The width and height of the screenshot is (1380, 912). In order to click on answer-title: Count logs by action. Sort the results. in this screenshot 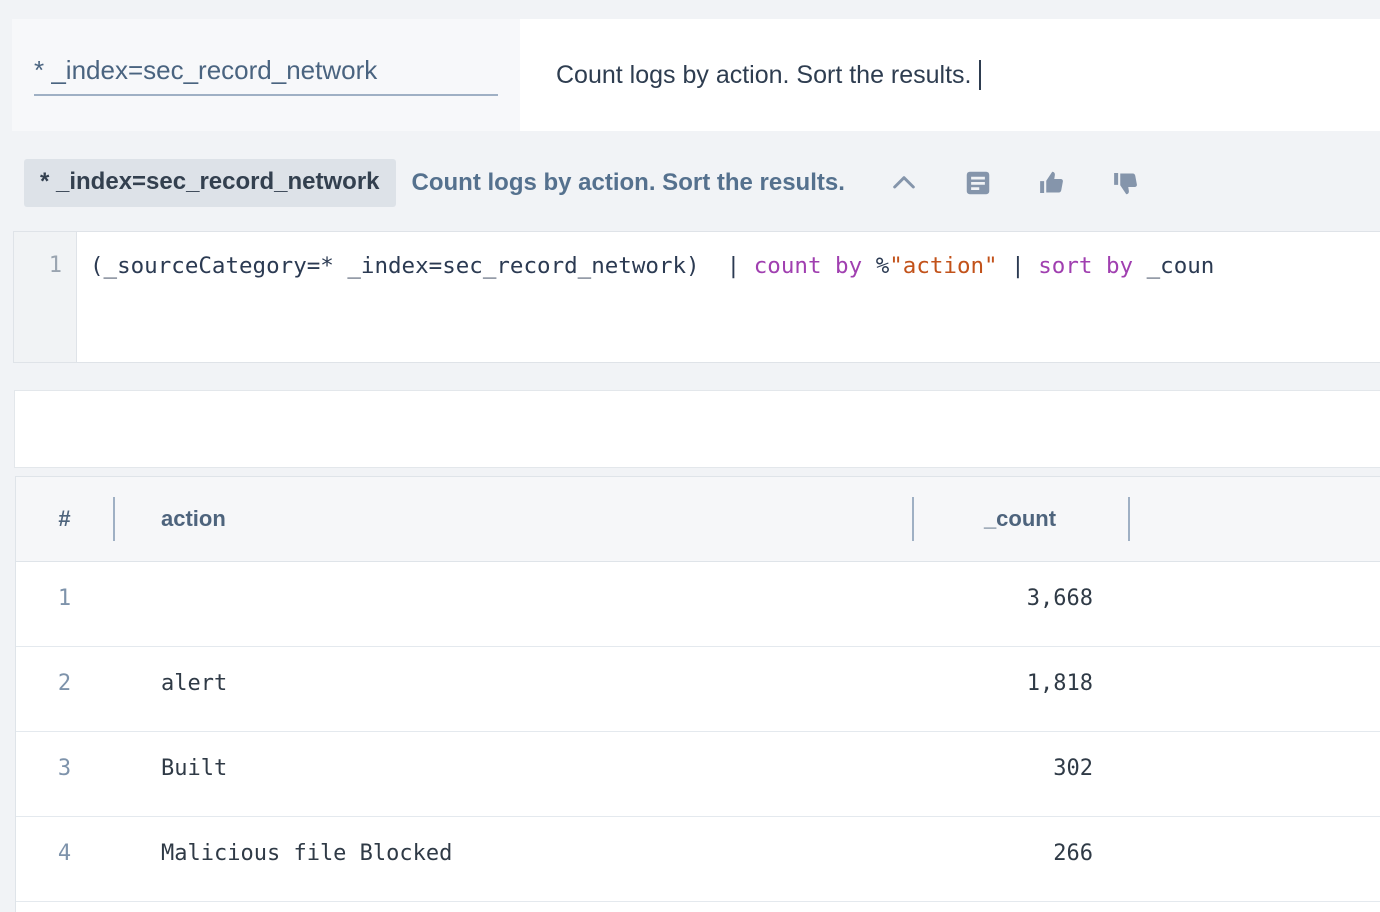, I will do `click(628, 182)`.